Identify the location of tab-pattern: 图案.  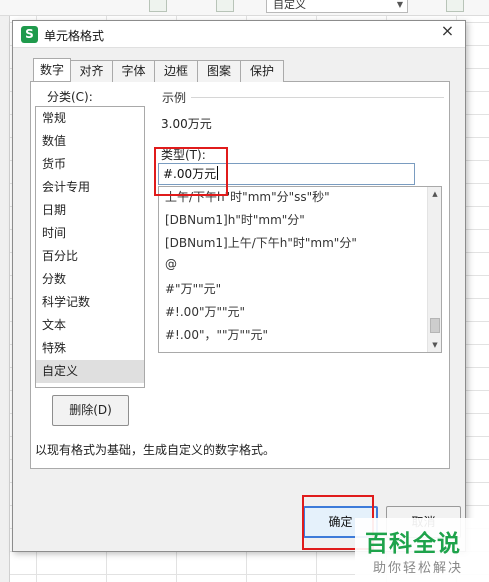
(219, 71).